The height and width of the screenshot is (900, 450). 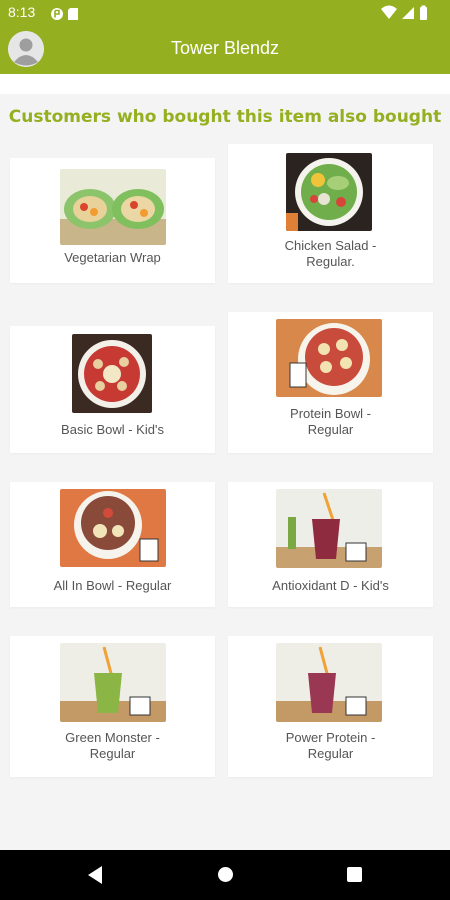 I want to click on vegetarian-wrap-image, so click(x=113, y=207).